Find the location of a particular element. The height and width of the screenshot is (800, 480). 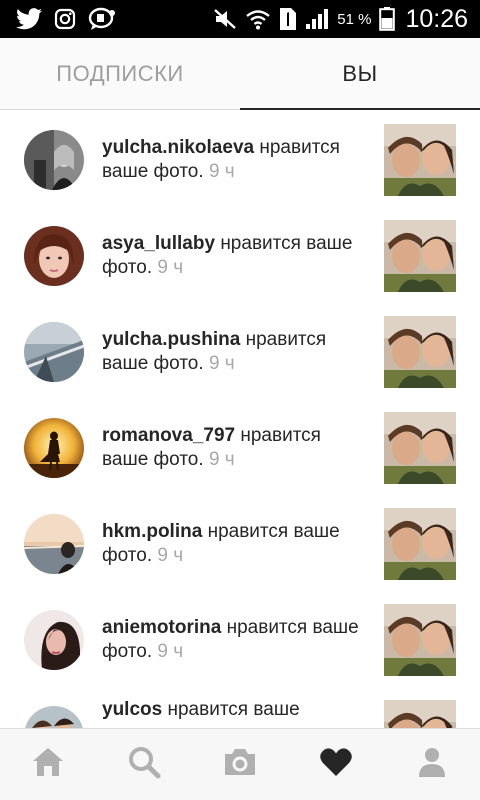

notification-item: asya_lullaby нравится ваше фото. 9 ч is located at coordinates (240, 254).